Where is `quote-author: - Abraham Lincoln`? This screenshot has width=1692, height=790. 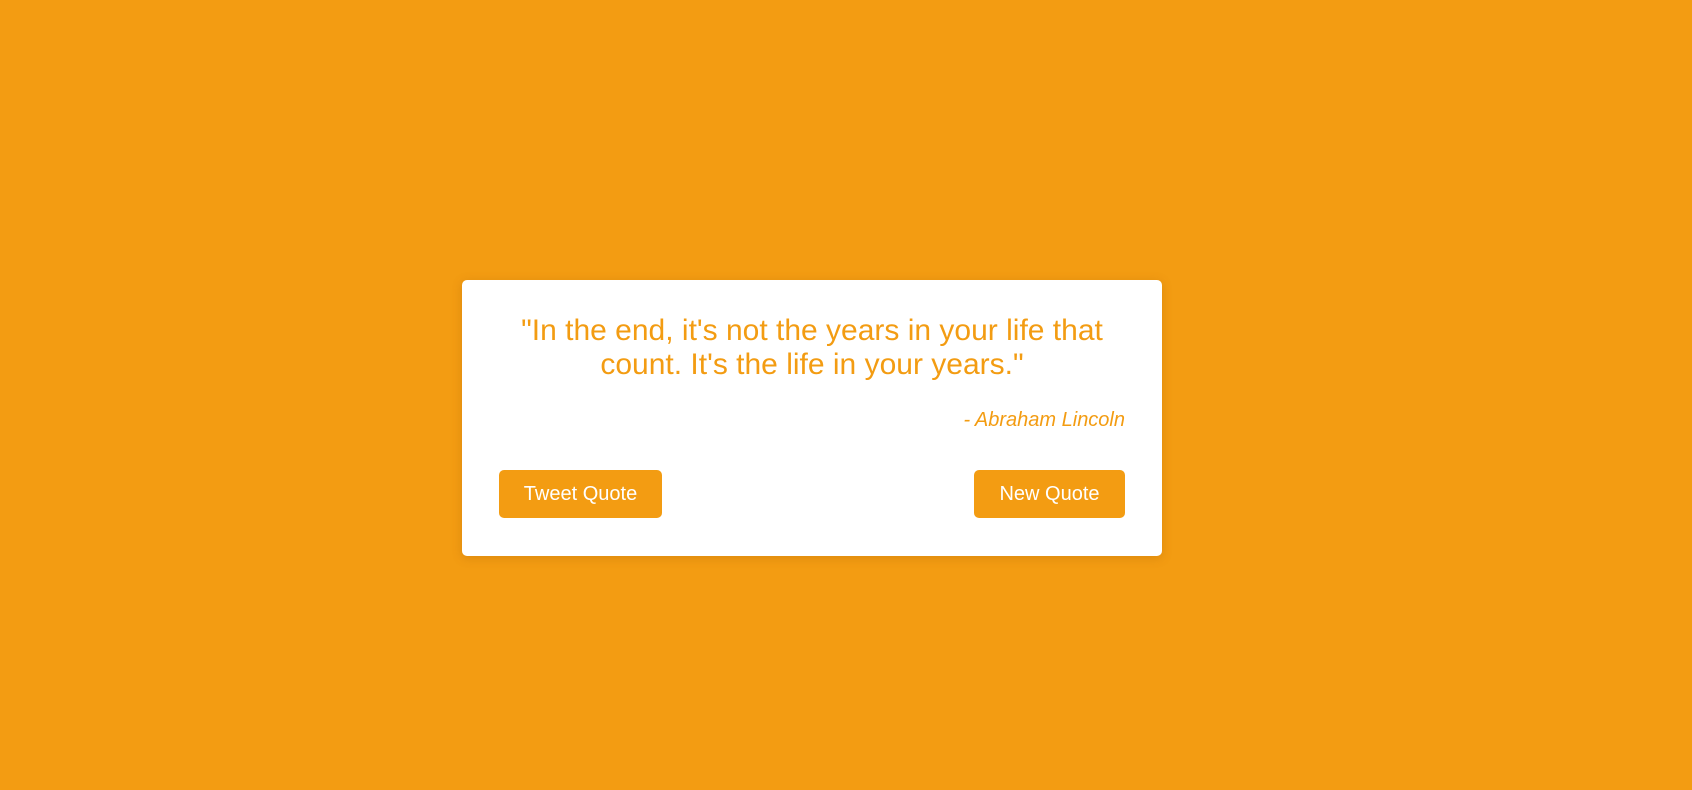 quote-author: - Abraham Lincoln is located at coordinates (1044, 420).